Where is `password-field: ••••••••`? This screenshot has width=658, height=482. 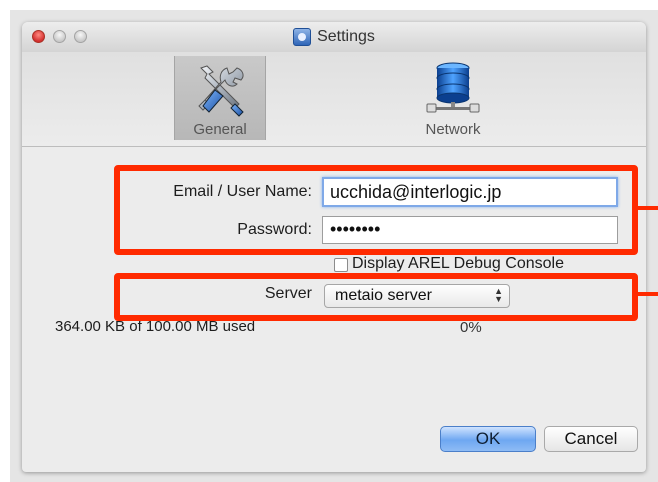 password-field: •••••••• is located at coordinates (470, 230).